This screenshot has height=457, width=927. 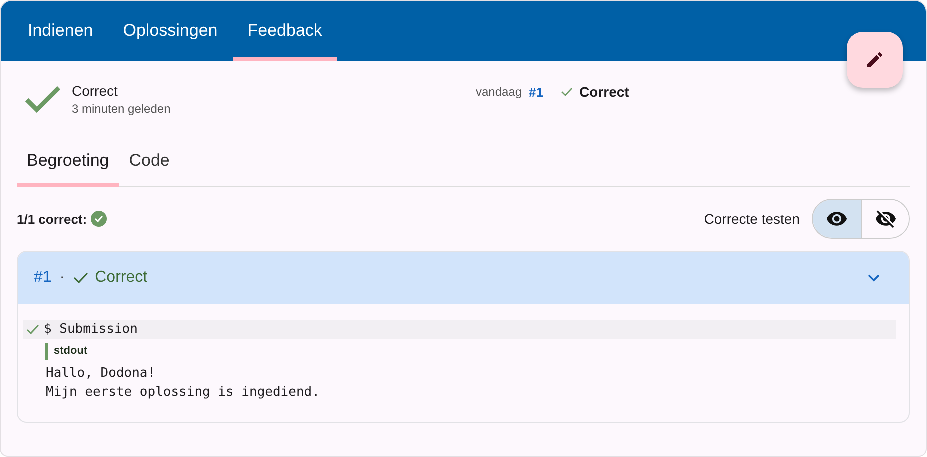 I want to click on edit-button, so click(x=875, y=60).